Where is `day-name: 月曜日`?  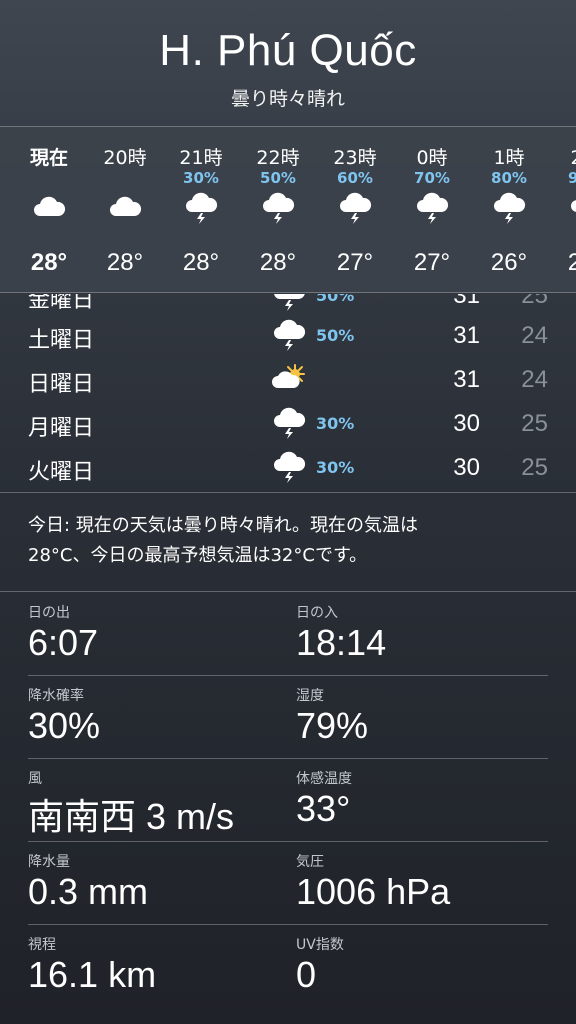
day-name: 月曜日 is located at coordinates (61, 428).